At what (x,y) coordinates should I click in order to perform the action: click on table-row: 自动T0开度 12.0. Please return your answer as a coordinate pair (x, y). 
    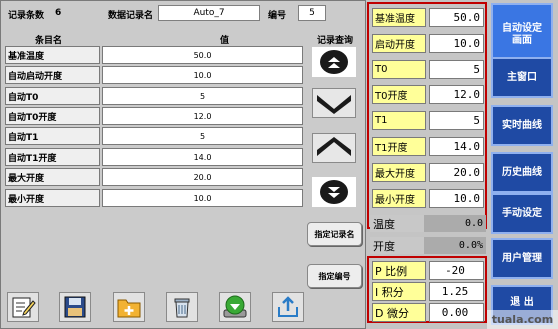
    Looking at the image, I should click on (154, 116).